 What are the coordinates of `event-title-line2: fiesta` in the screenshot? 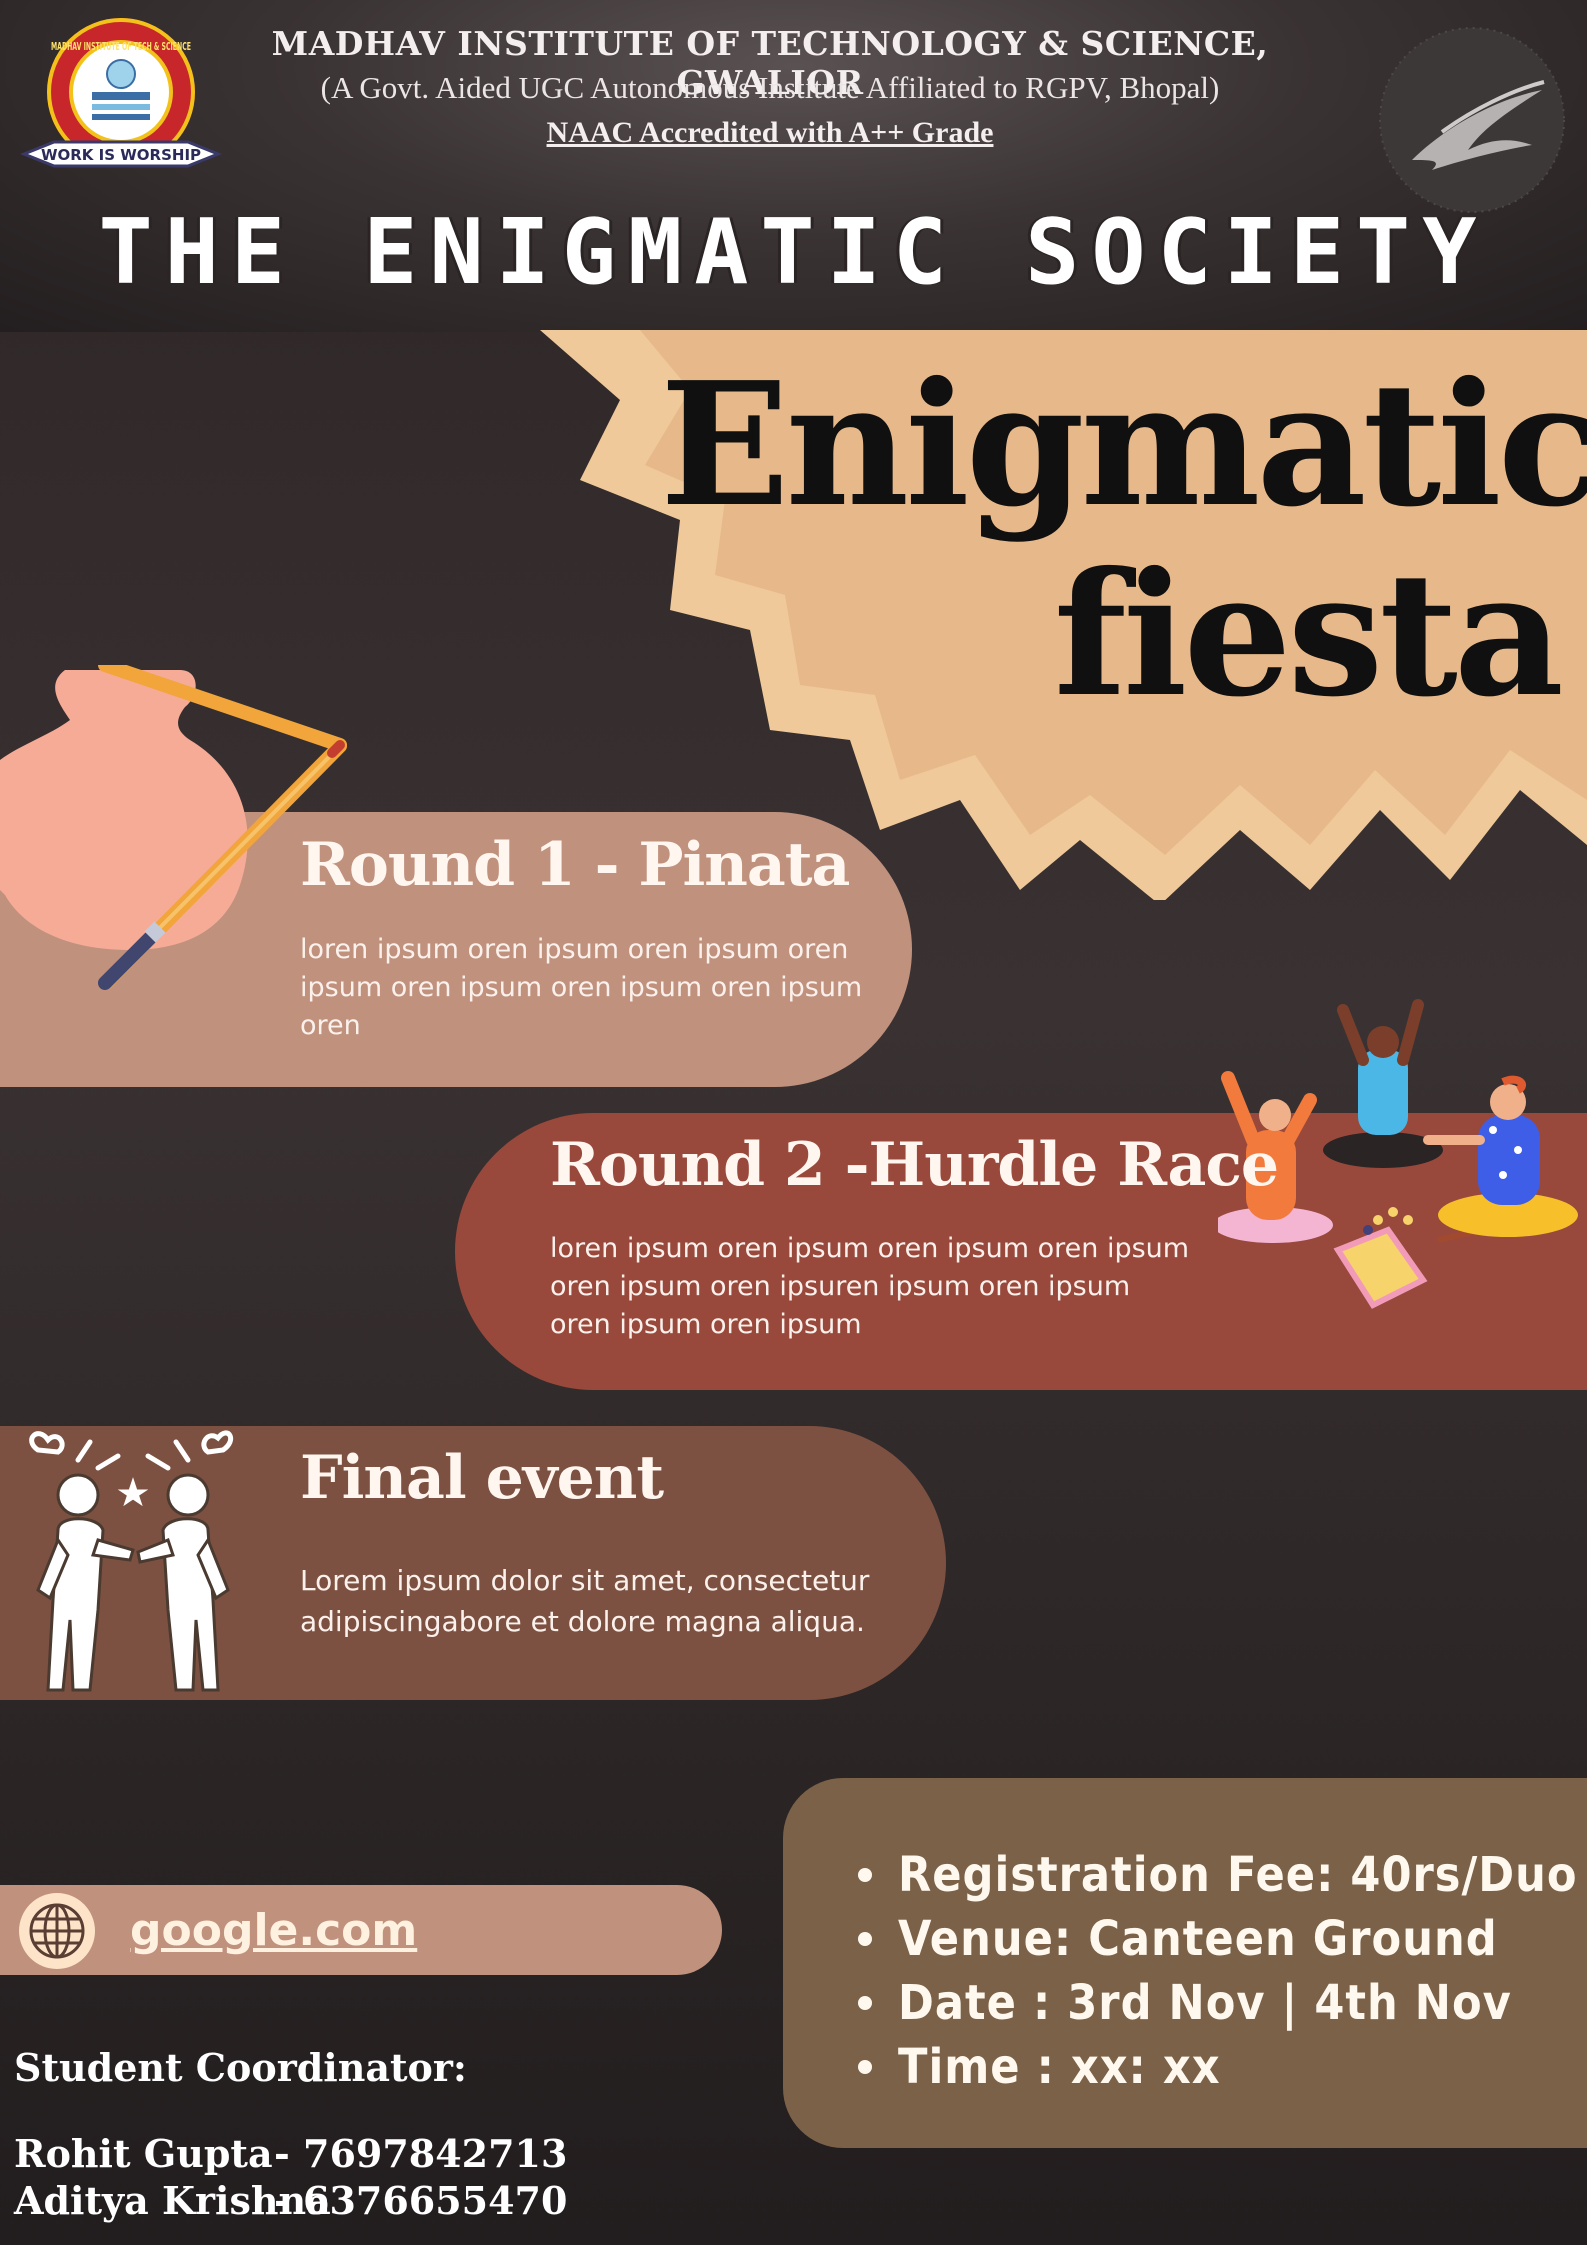 It's located at (1308, 635).